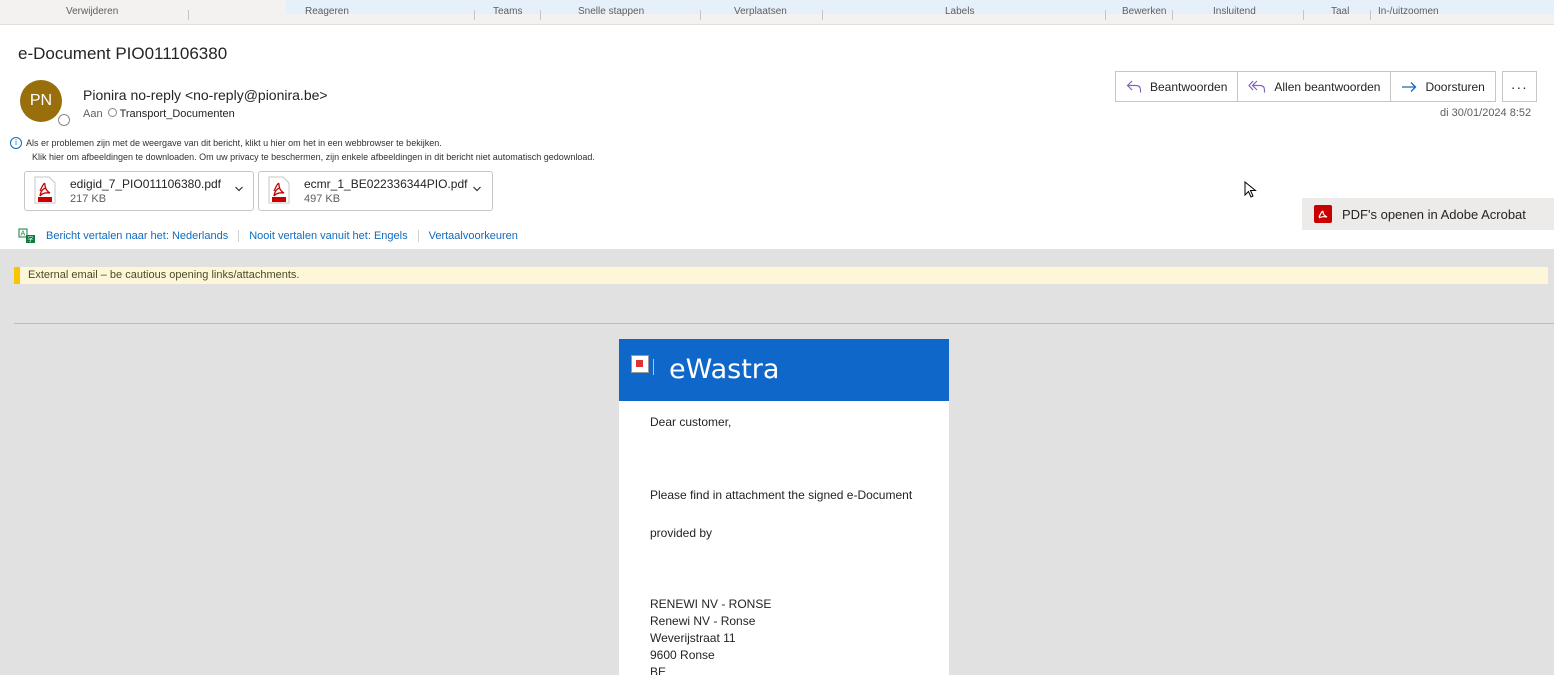  I want to click on forward-button: Doorsturen, so click(1443, 86).